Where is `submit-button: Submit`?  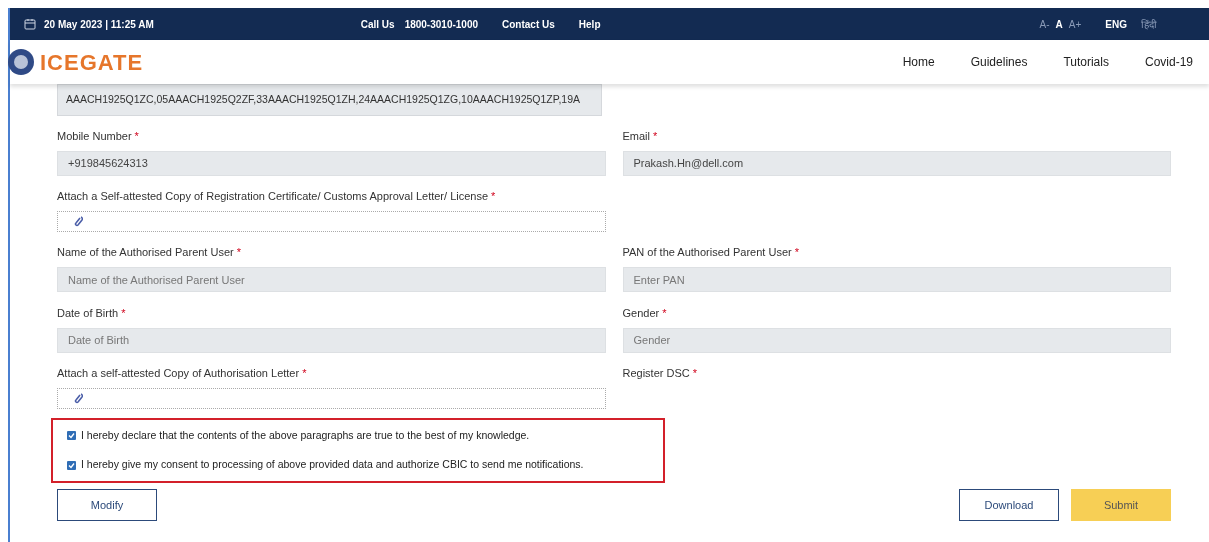 submit-button: Submit is located at coordinates (1121, 505).